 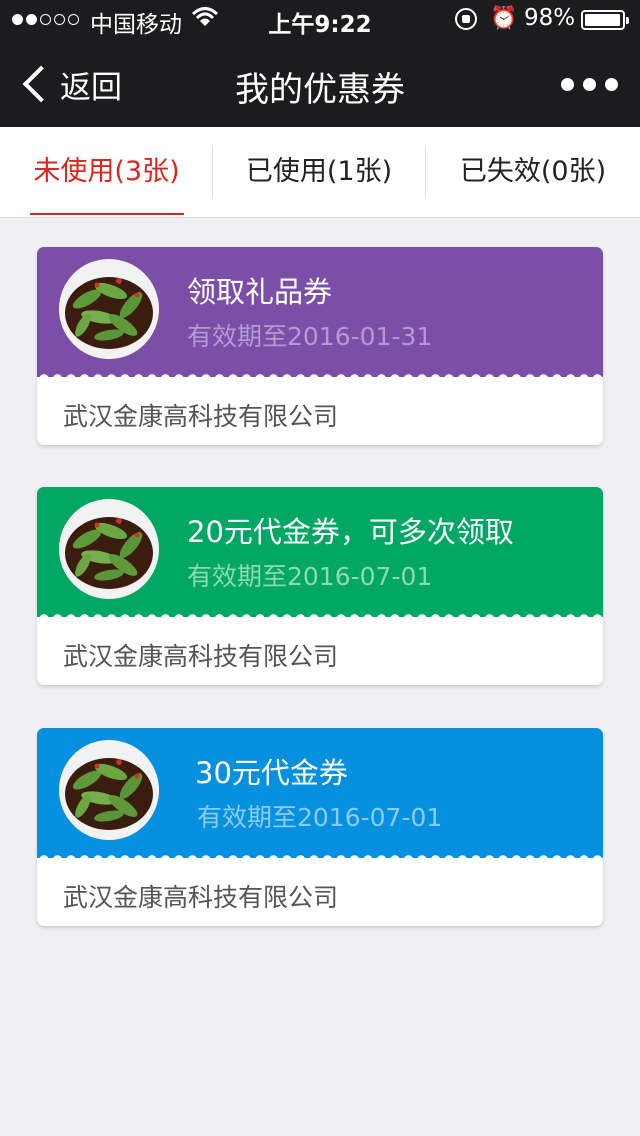 I want to click on battery-percent: 98%, so click(x=550, y=18).